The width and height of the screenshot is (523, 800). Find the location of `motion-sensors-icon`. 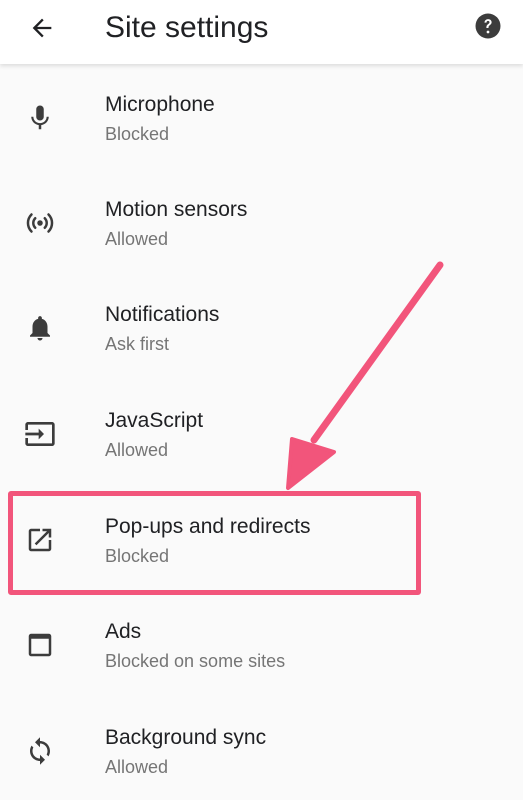

motion-sensors-icon is located at coordinates (40, 223).